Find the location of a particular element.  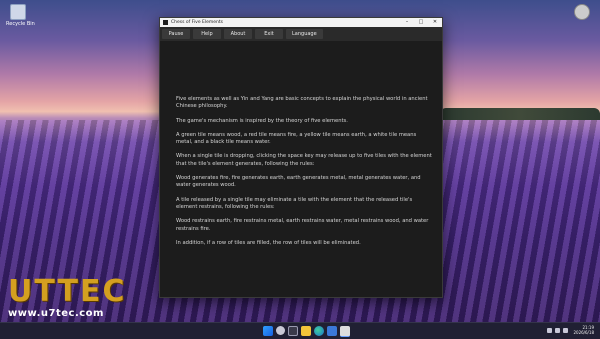

task-view-icon is located at coordinates (293, 331).